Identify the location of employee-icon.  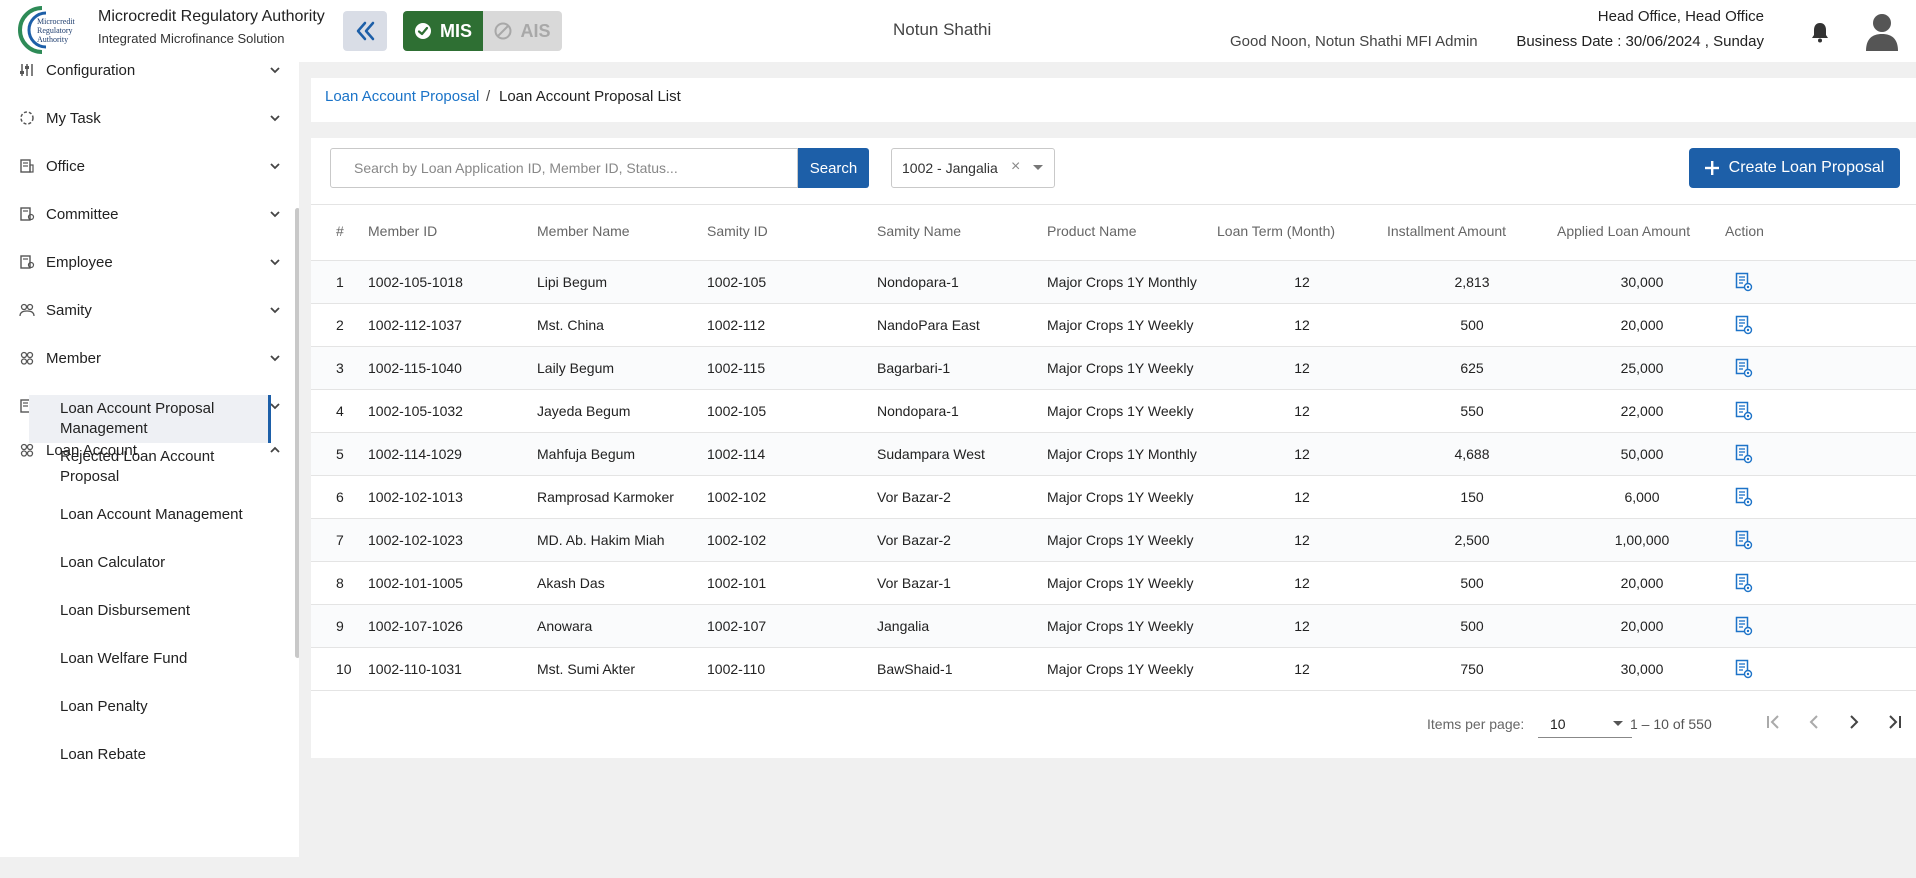
(27, 262).